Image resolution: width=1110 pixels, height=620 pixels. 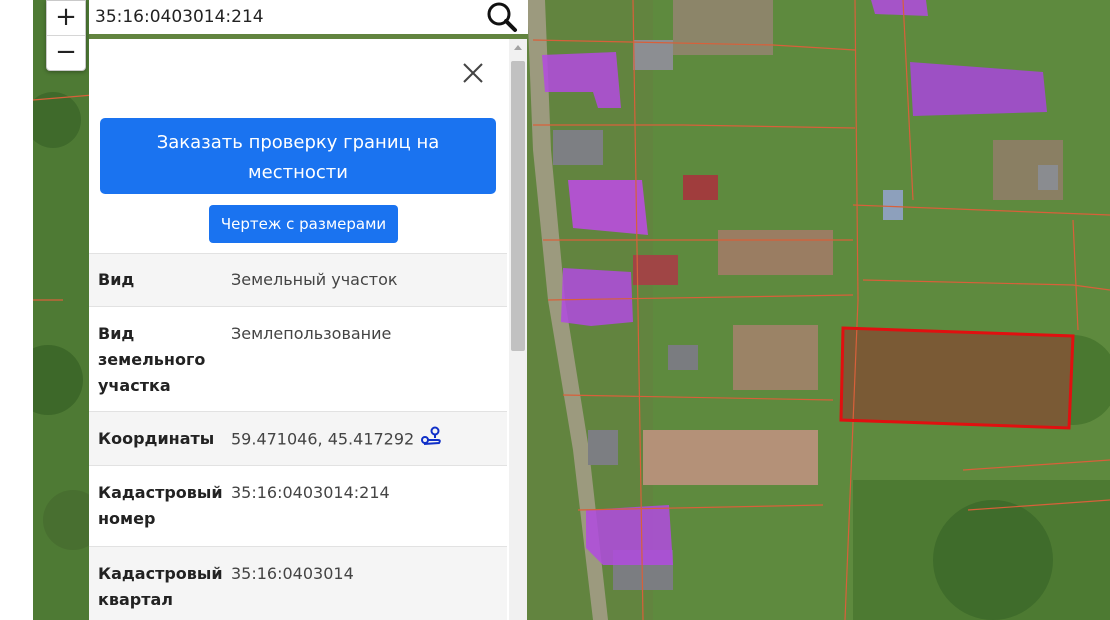 I want to click on info-row-value: Землепользование, so click(x=311, y=333).